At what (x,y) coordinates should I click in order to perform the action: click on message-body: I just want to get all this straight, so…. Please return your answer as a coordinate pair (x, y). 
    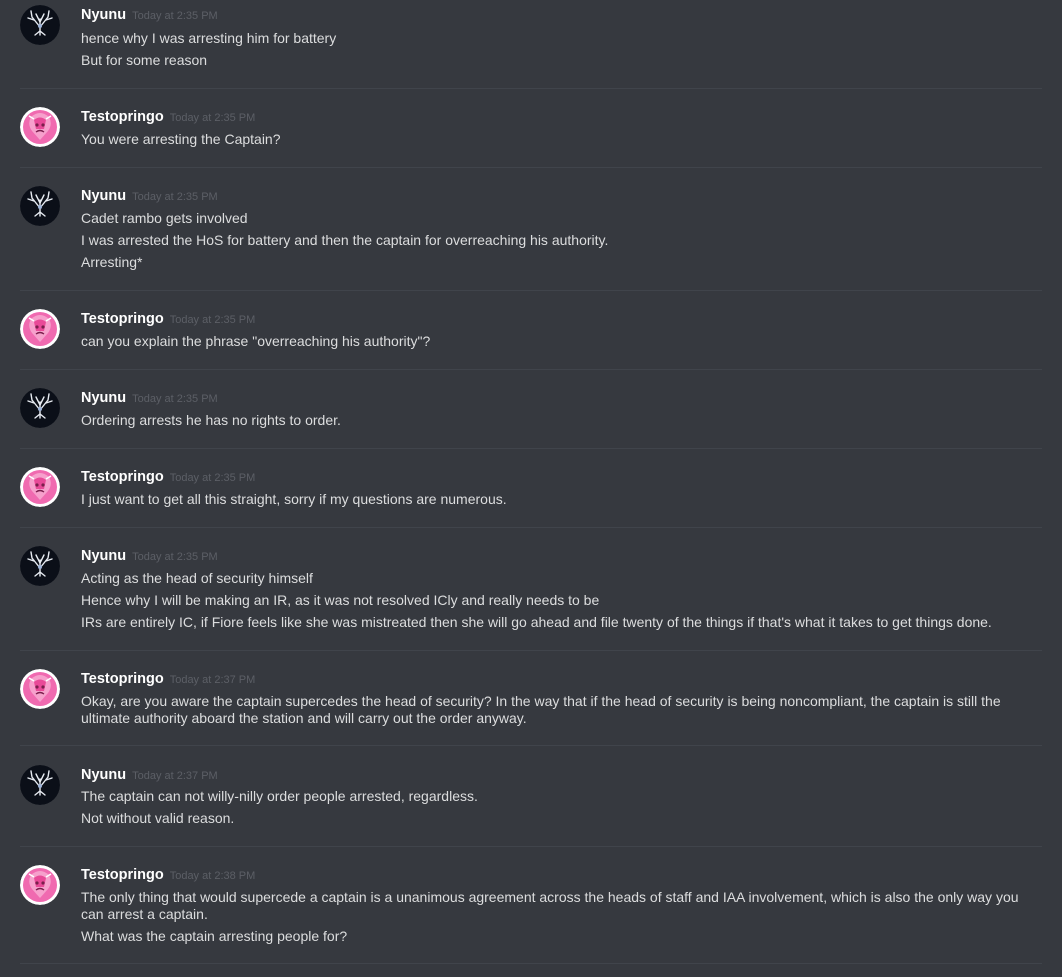
    Looking at the image, I should click on (551, 499).